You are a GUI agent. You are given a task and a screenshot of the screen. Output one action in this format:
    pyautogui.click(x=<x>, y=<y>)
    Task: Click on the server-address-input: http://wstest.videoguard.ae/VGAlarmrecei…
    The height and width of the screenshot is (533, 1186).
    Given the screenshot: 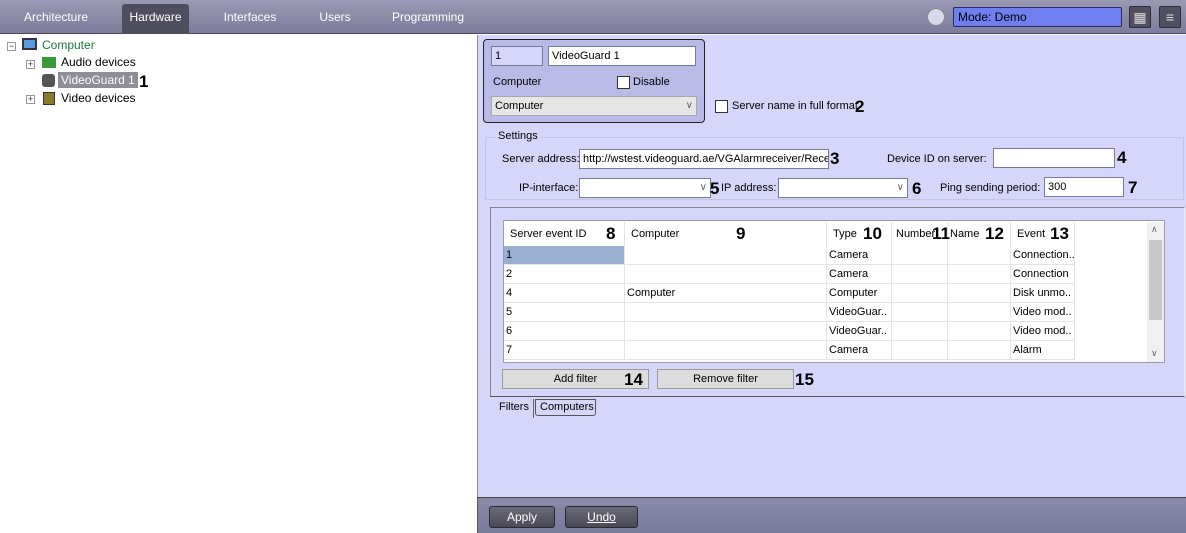 What is the action you would take?
    pyautogui.click(x=704, y=159)
    